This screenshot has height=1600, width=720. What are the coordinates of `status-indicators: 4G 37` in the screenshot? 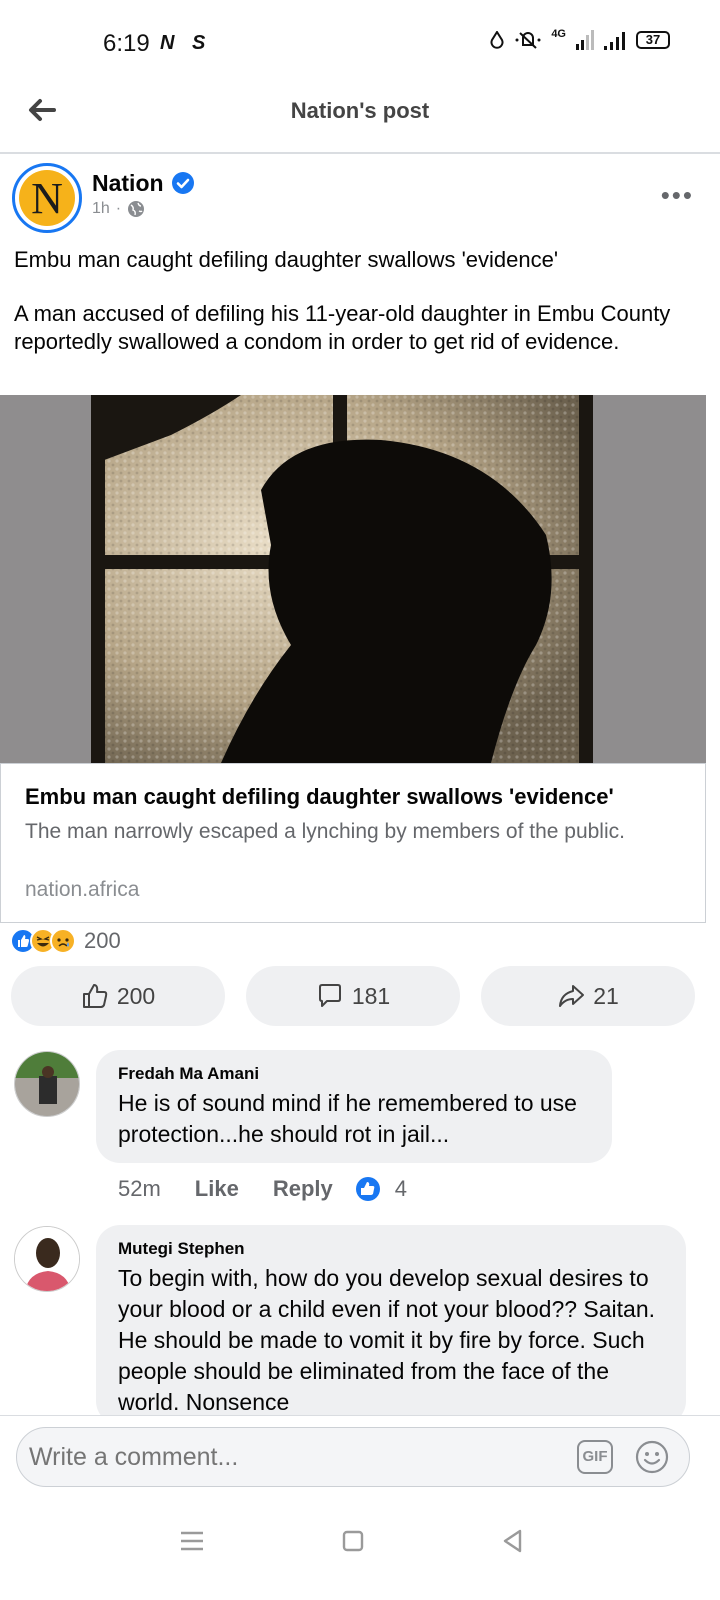 It's located at (579, 39).